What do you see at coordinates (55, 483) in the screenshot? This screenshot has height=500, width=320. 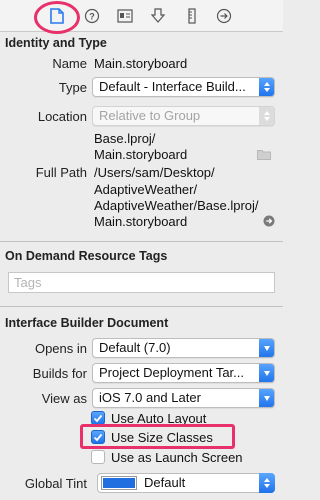 I see `global-tint-label: Global Tint` at bounding box center [55, 483].